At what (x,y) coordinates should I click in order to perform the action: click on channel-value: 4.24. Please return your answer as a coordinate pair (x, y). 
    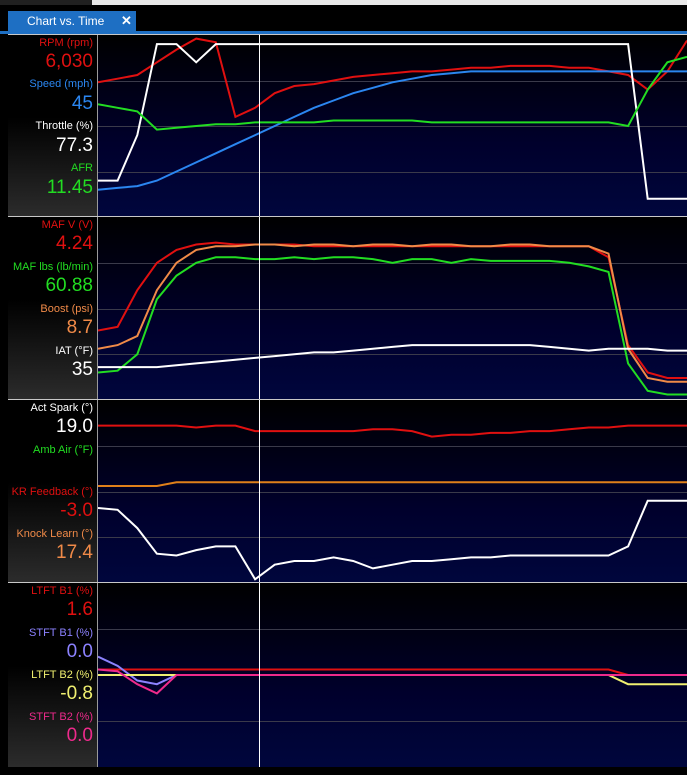
    Looking at the image, I should click on (74, 243).